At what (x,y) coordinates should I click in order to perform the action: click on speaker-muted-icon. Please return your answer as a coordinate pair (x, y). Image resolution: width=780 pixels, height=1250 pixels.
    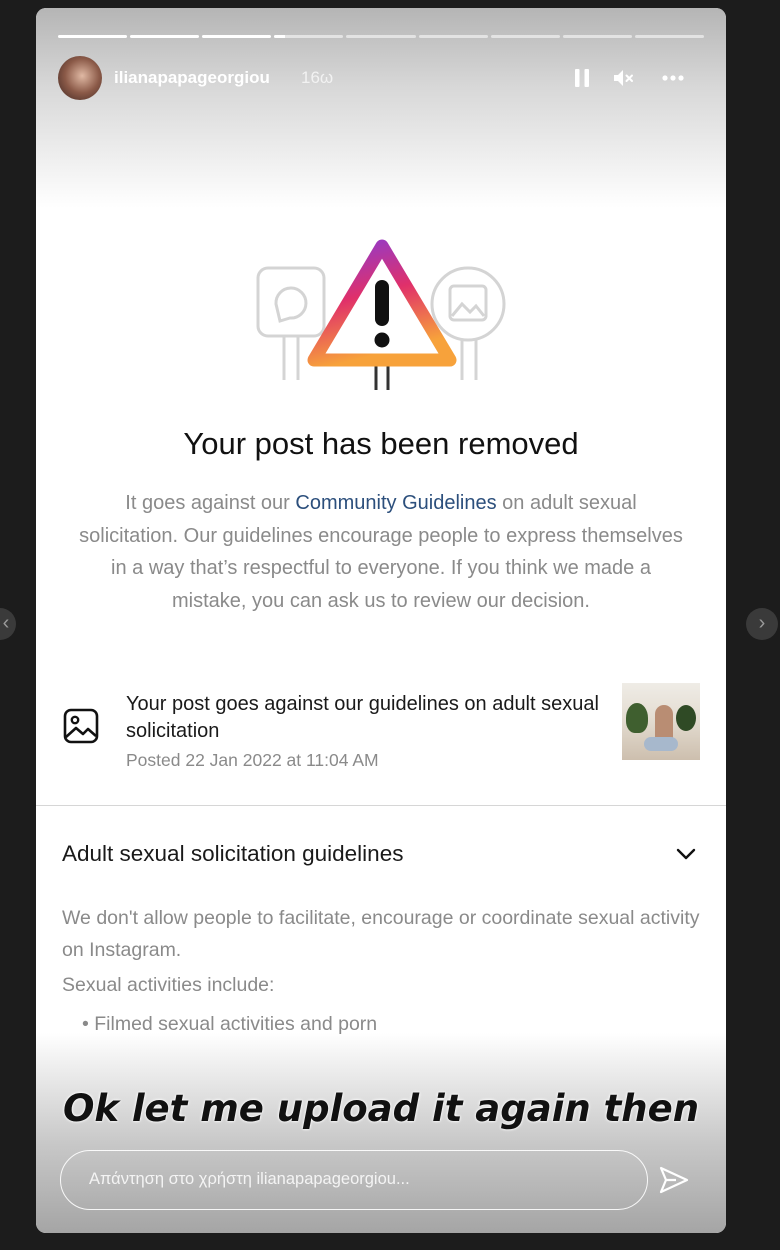
    Looking at the image, I should click on (623, 78).